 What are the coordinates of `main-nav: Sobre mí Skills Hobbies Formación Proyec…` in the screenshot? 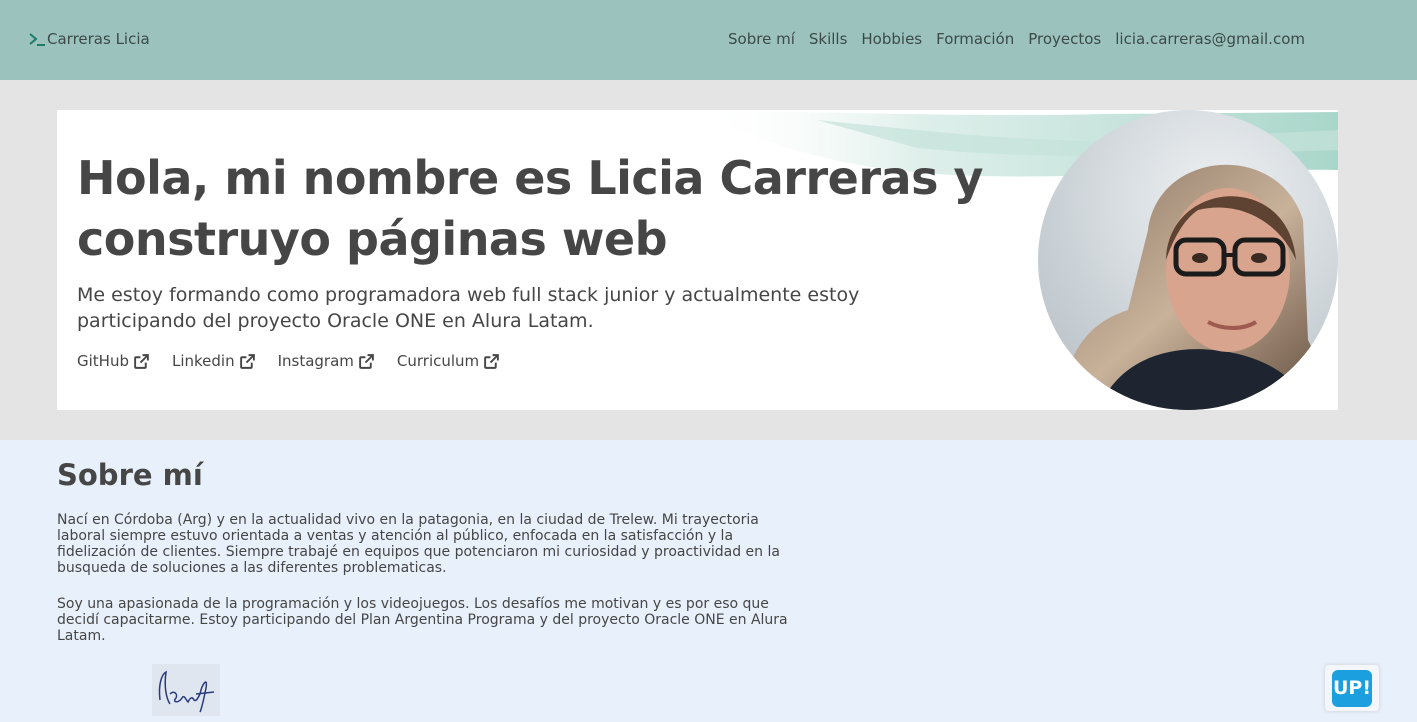 It's located at (1016, 39).